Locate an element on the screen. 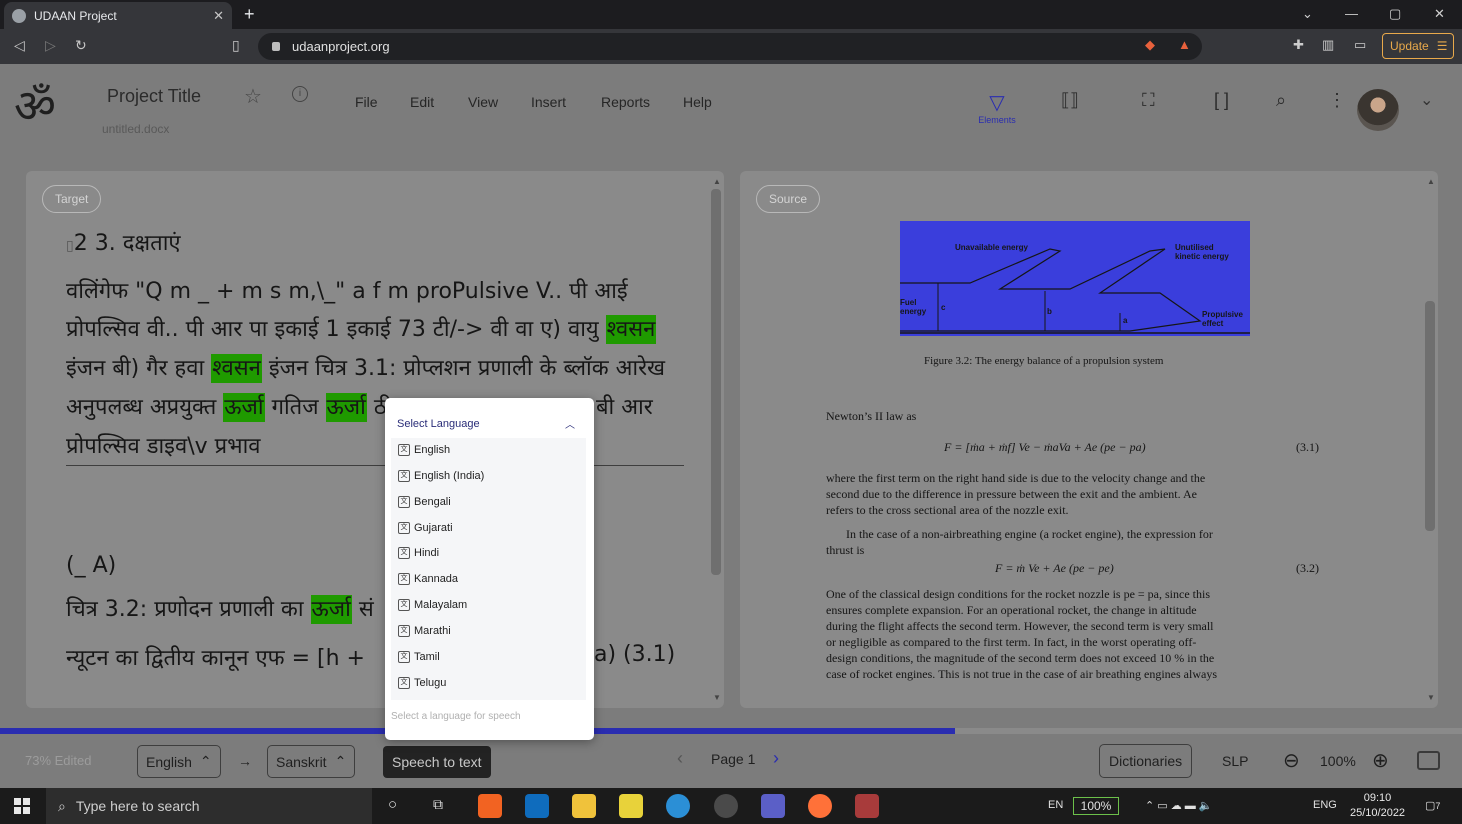 This screenshot has height=824, width=1462. source-language-select: English ⌃ is located at coordinates (179, 761).